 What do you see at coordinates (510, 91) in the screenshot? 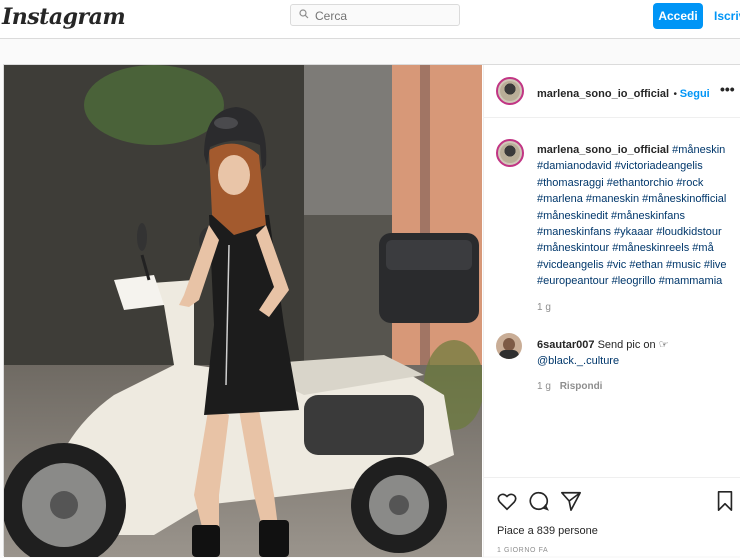
I see `author-avatar` at bounding box center [510, 91].